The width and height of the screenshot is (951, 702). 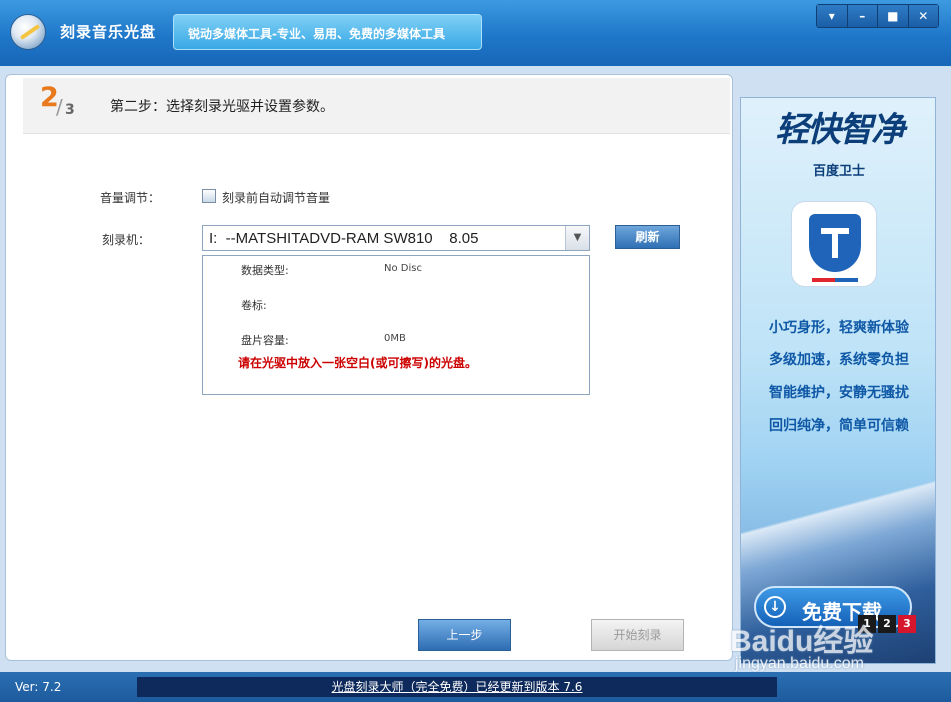 I want to click on ad-brand: 百度卫士, so click(x=838, y=171).